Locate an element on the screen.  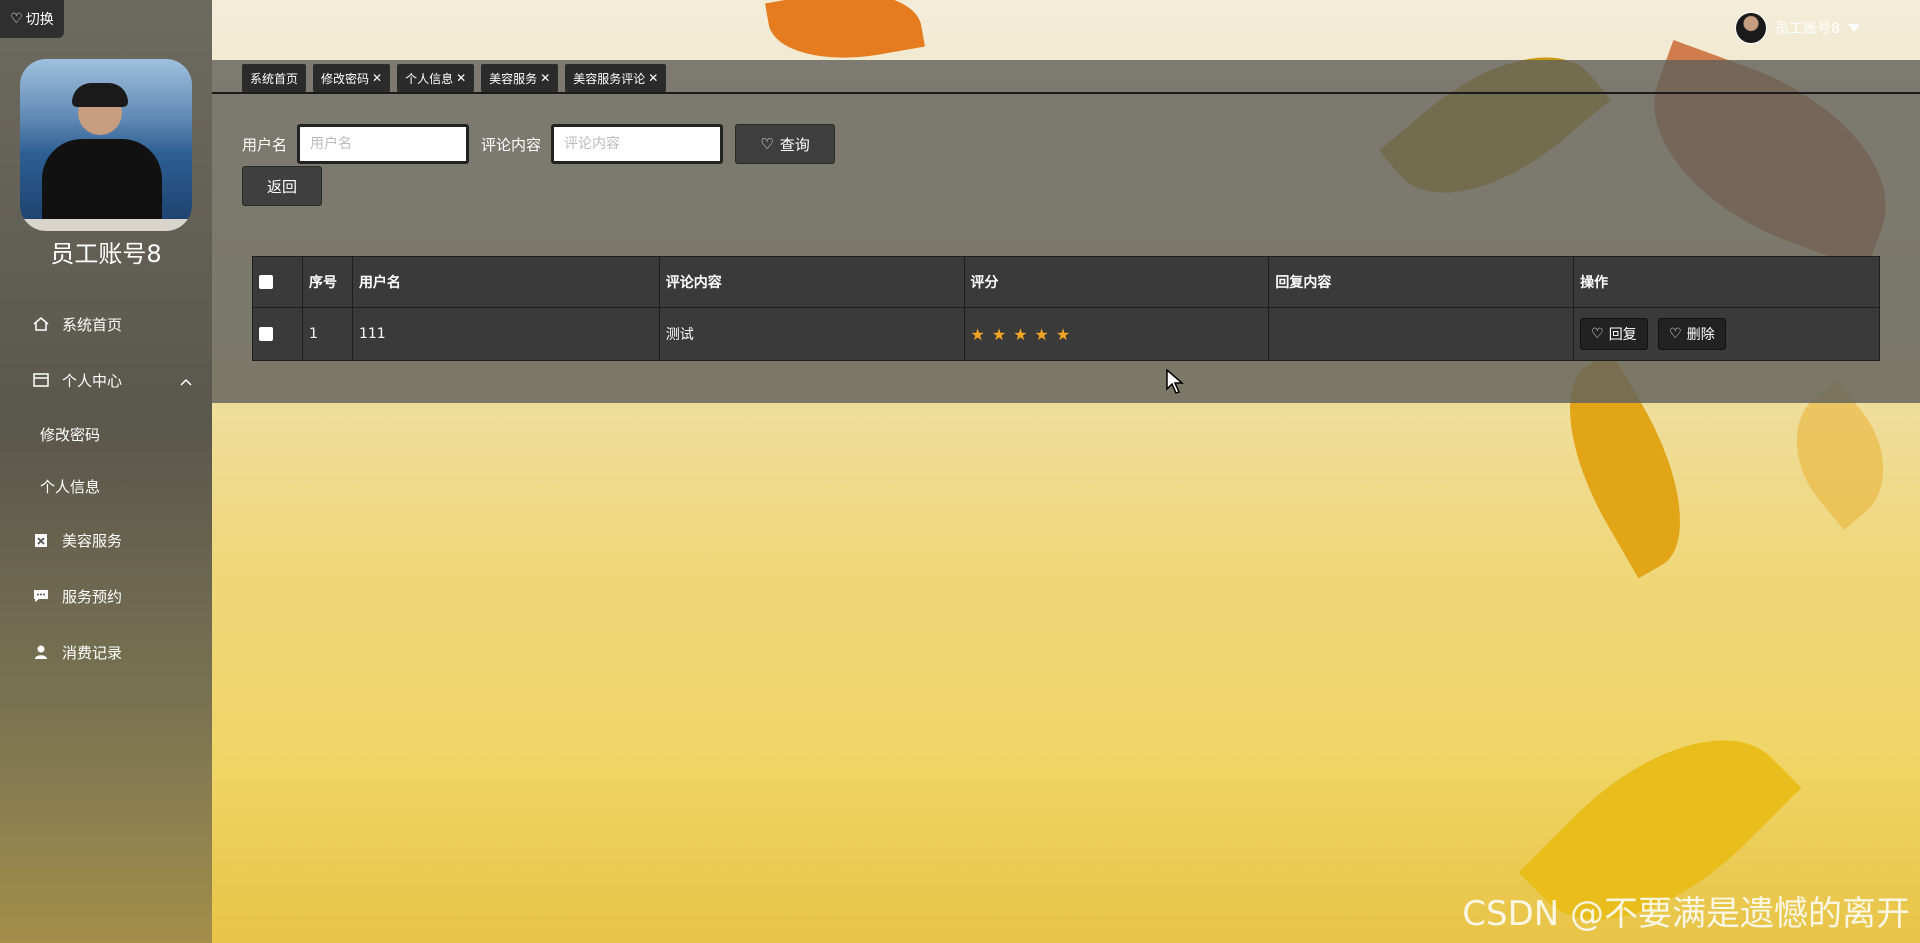
profile-name: 员工账号8 is located at coordinates (106, 254).